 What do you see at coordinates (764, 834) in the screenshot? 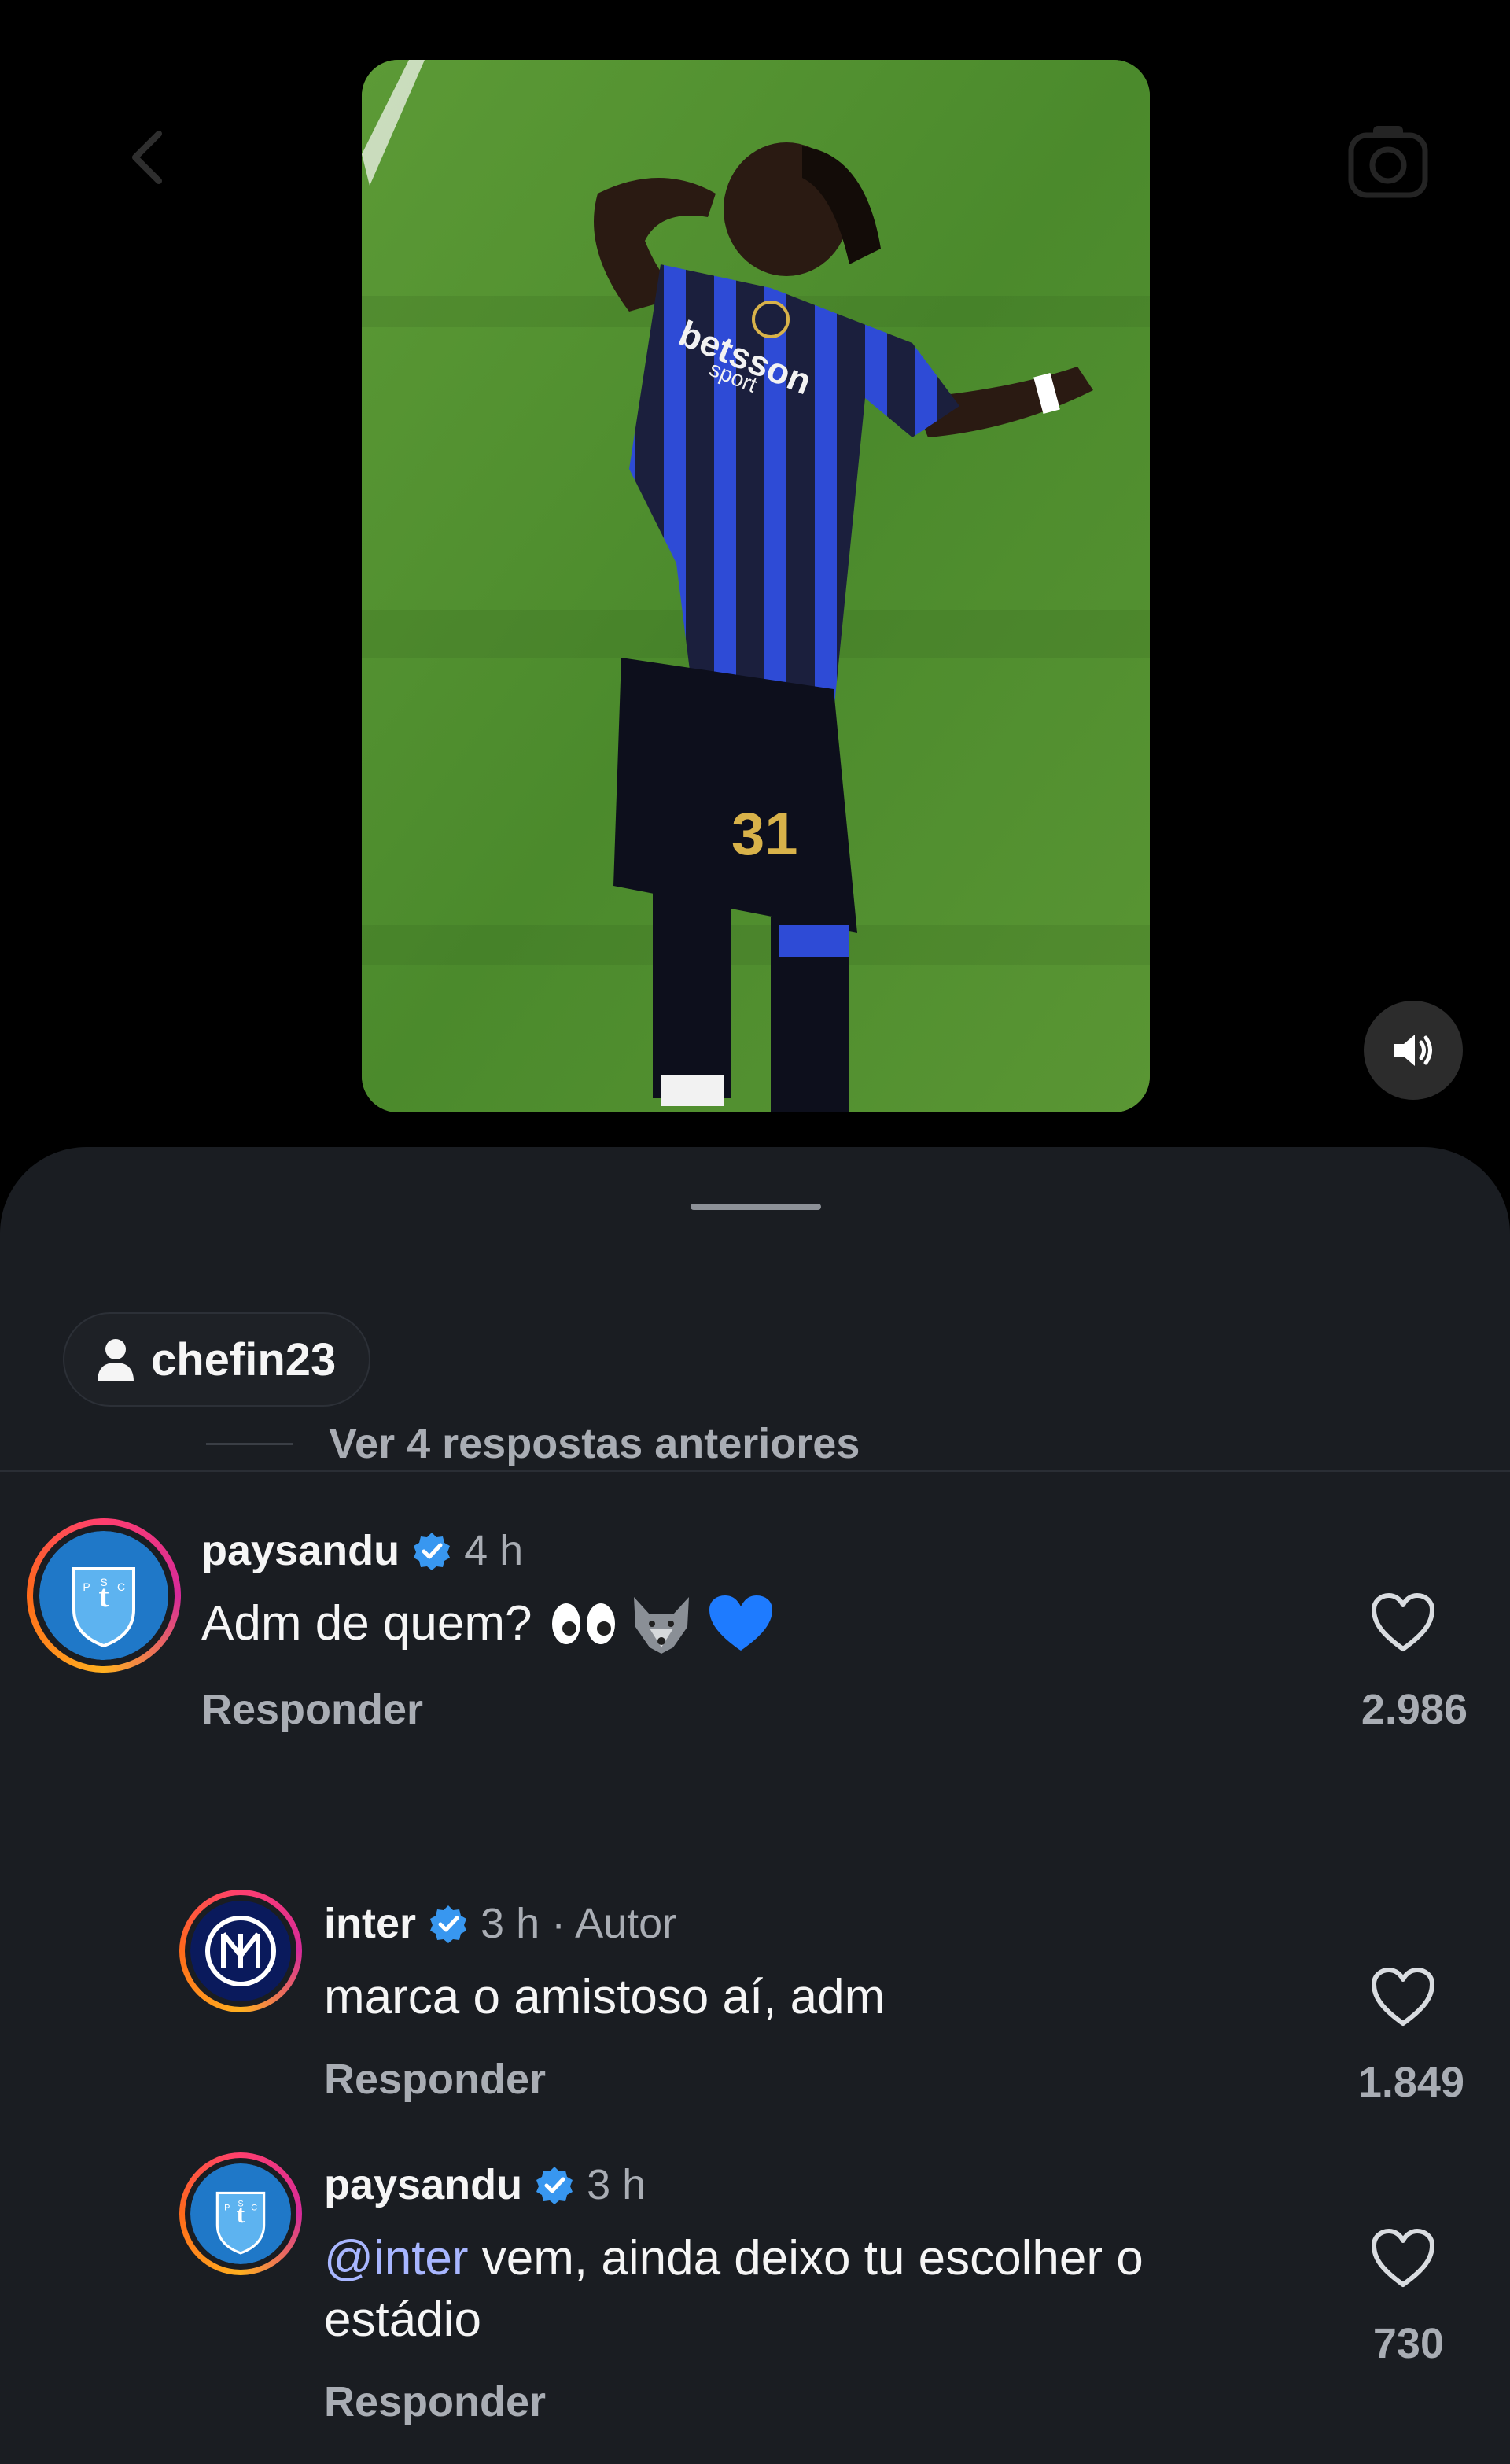
I see `svg-text: 31` at bounding box center [764, 834].